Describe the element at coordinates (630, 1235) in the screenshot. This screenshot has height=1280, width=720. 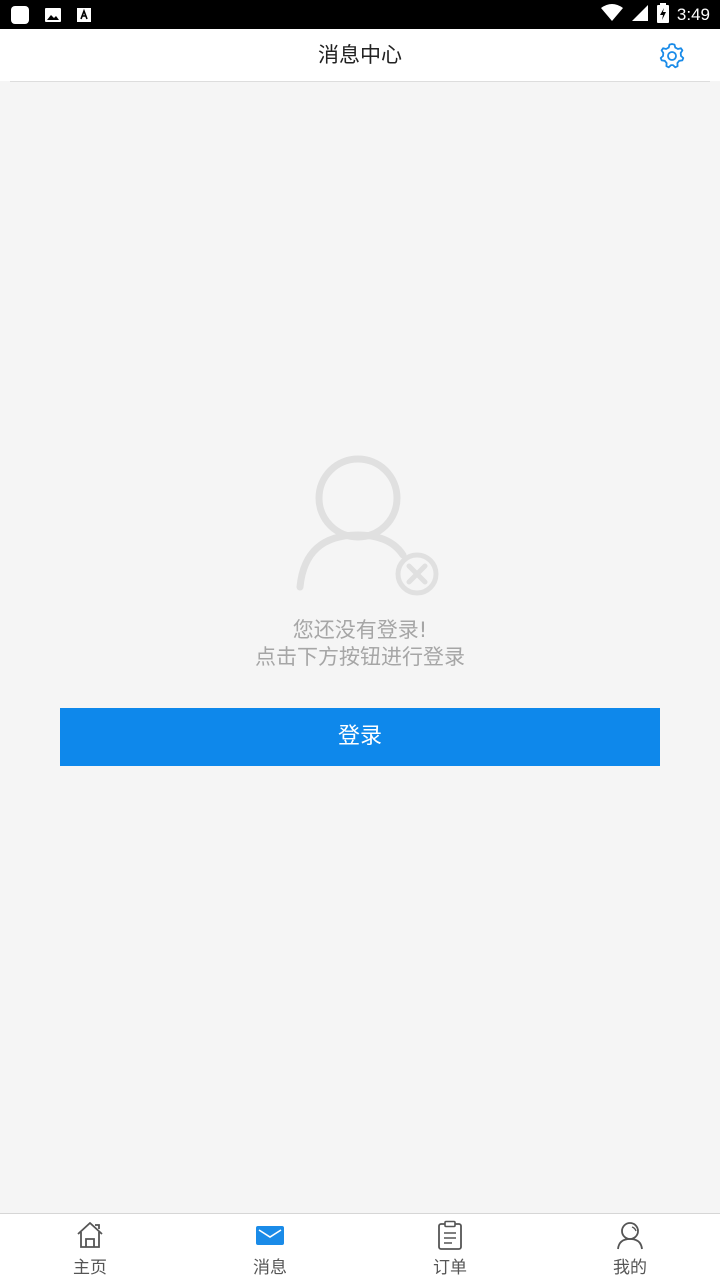
I see `user-icon` at that location.